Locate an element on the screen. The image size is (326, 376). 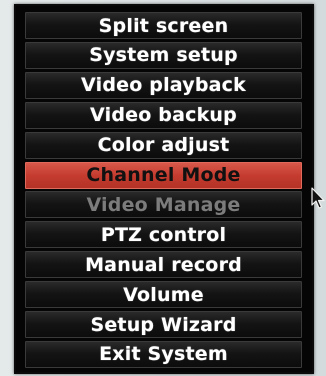
menu-item-ptz-control: PTZ control is located at coordinates (163, 235).